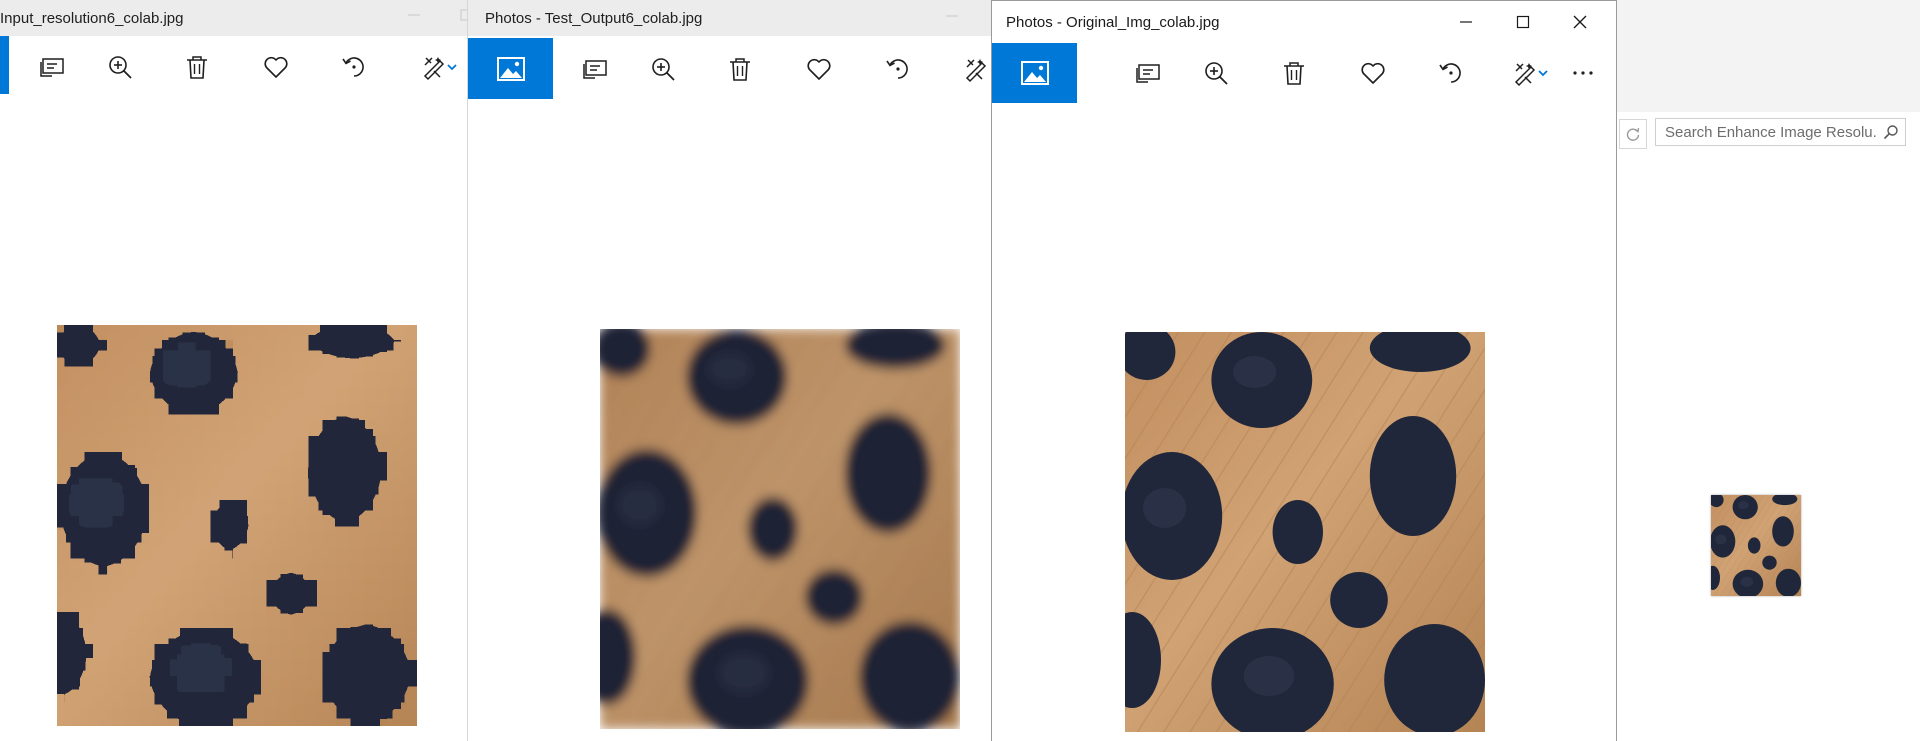  What do you see at coordinates (594, 18) in the screenshot?
I see `window-title: Photos - Test_Output6_colab.jpg` at bounding box center [594, 18].